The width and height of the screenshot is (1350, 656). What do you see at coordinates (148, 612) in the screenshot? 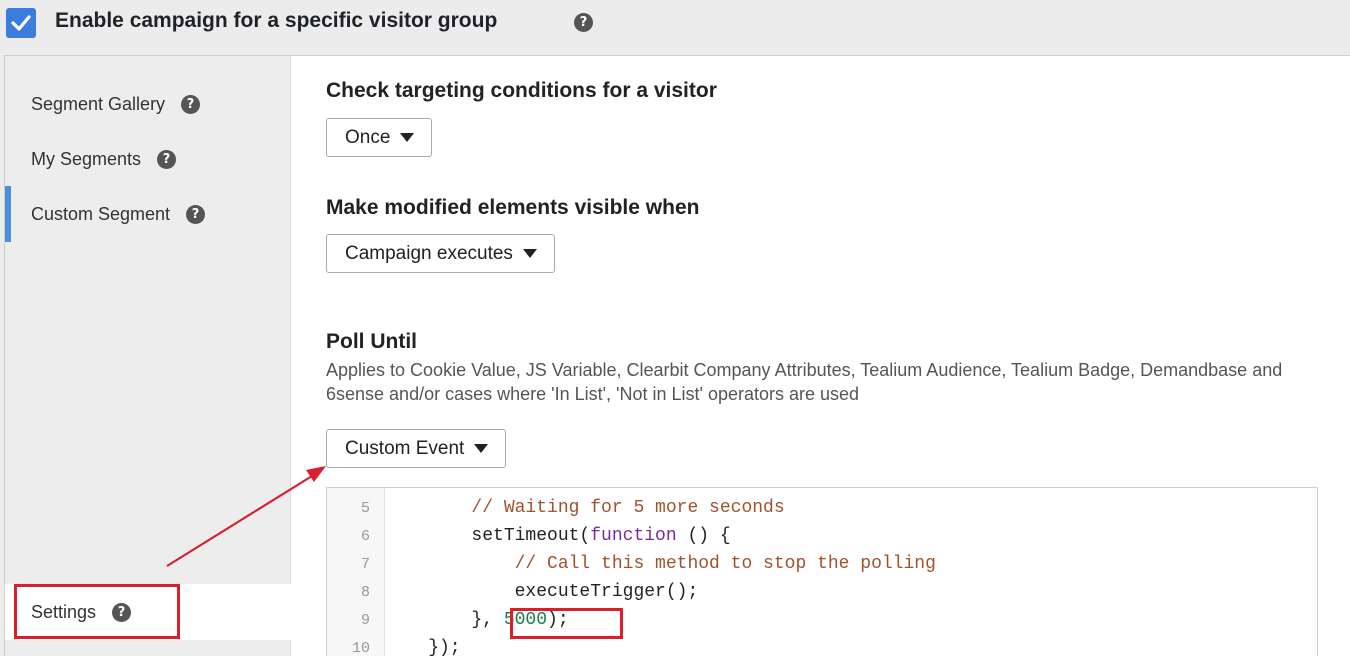
I see `sidebar-item-settings: Settings ?` at bounding box center [148, 612].